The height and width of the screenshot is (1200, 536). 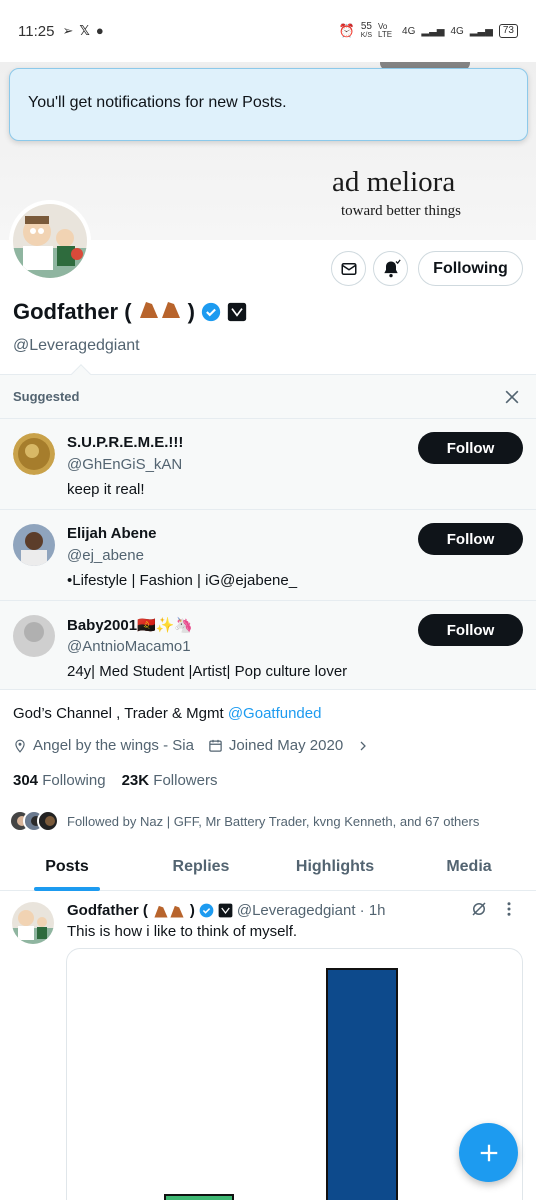 What do you see at coordinates (479, 909) in the screenshot?
I see `grok-icon` at bounding box center [479, 909].